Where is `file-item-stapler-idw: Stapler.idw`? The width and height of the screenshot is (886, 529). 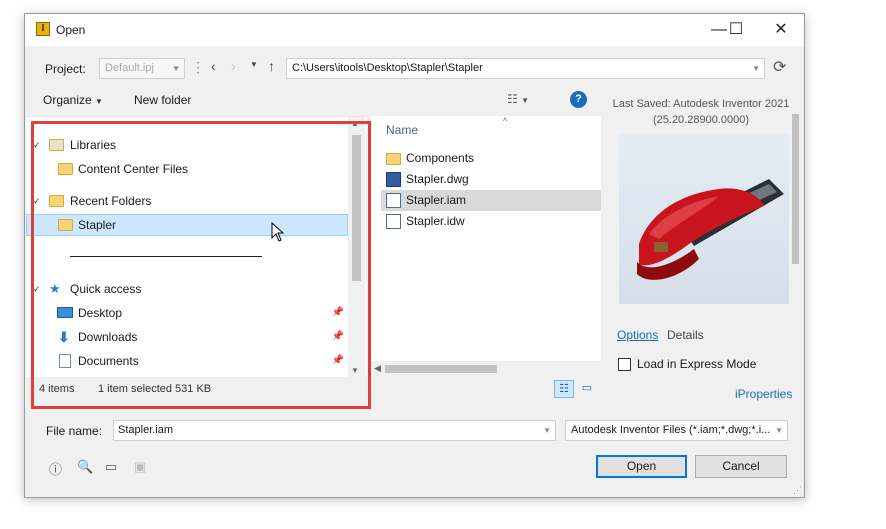 file-item-stapler-idw: Stapler.idw is located at coordinates (491, 221).